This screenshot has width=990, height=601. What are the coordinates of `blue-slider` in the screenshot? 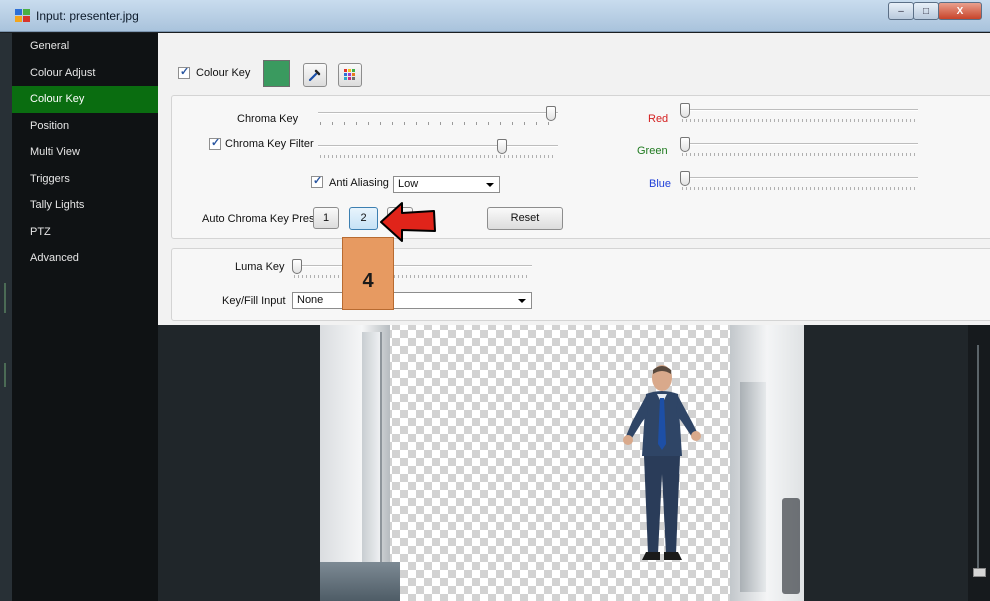 It's located at (799, 182).